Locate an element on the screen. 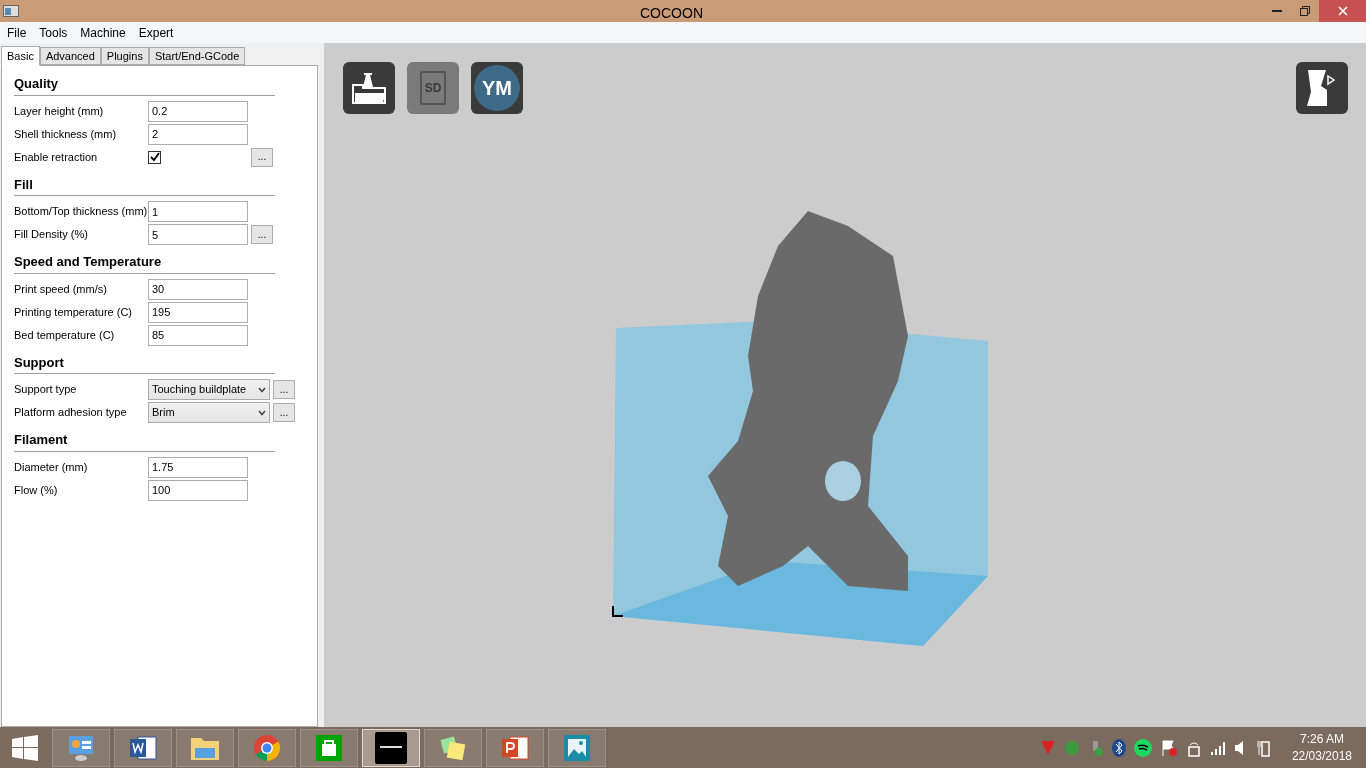  field-label: Printing temperature (C) is located at coordinates (73, 312).